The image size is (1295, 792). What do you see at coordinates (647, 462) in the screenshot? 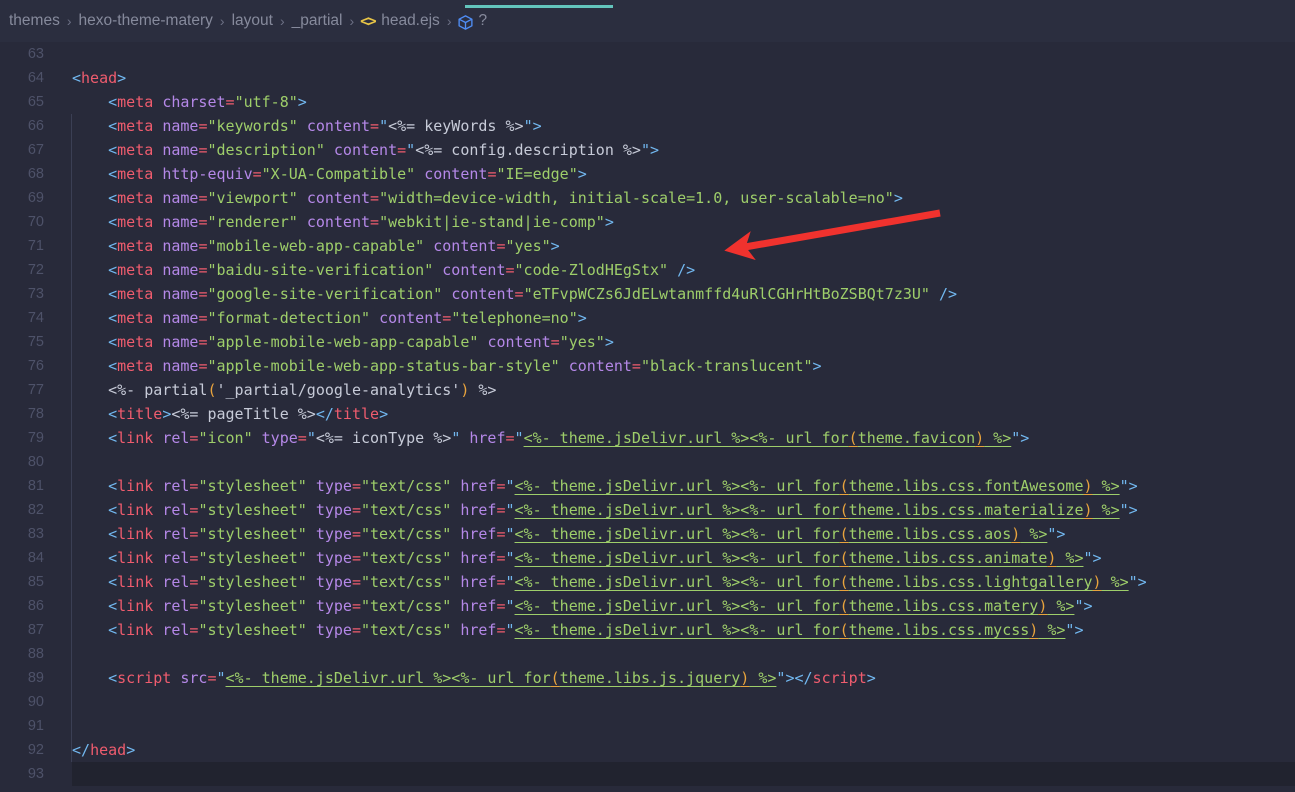
I see `code-line: 80` at bounding box center [647, 462].